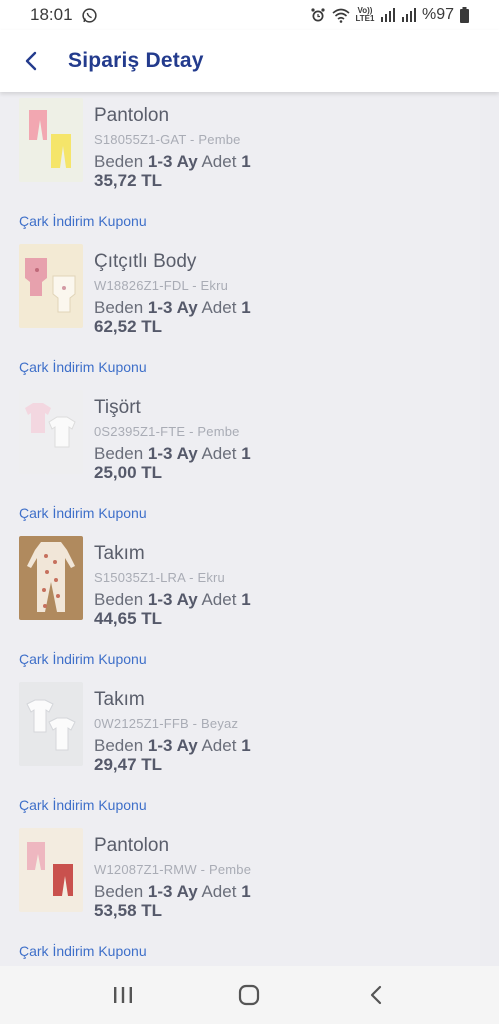 This screenshot has width=499, height=1024. Describe the element at coordinates (464, 15) in the screenshot. I see `battery-icon` at that location.